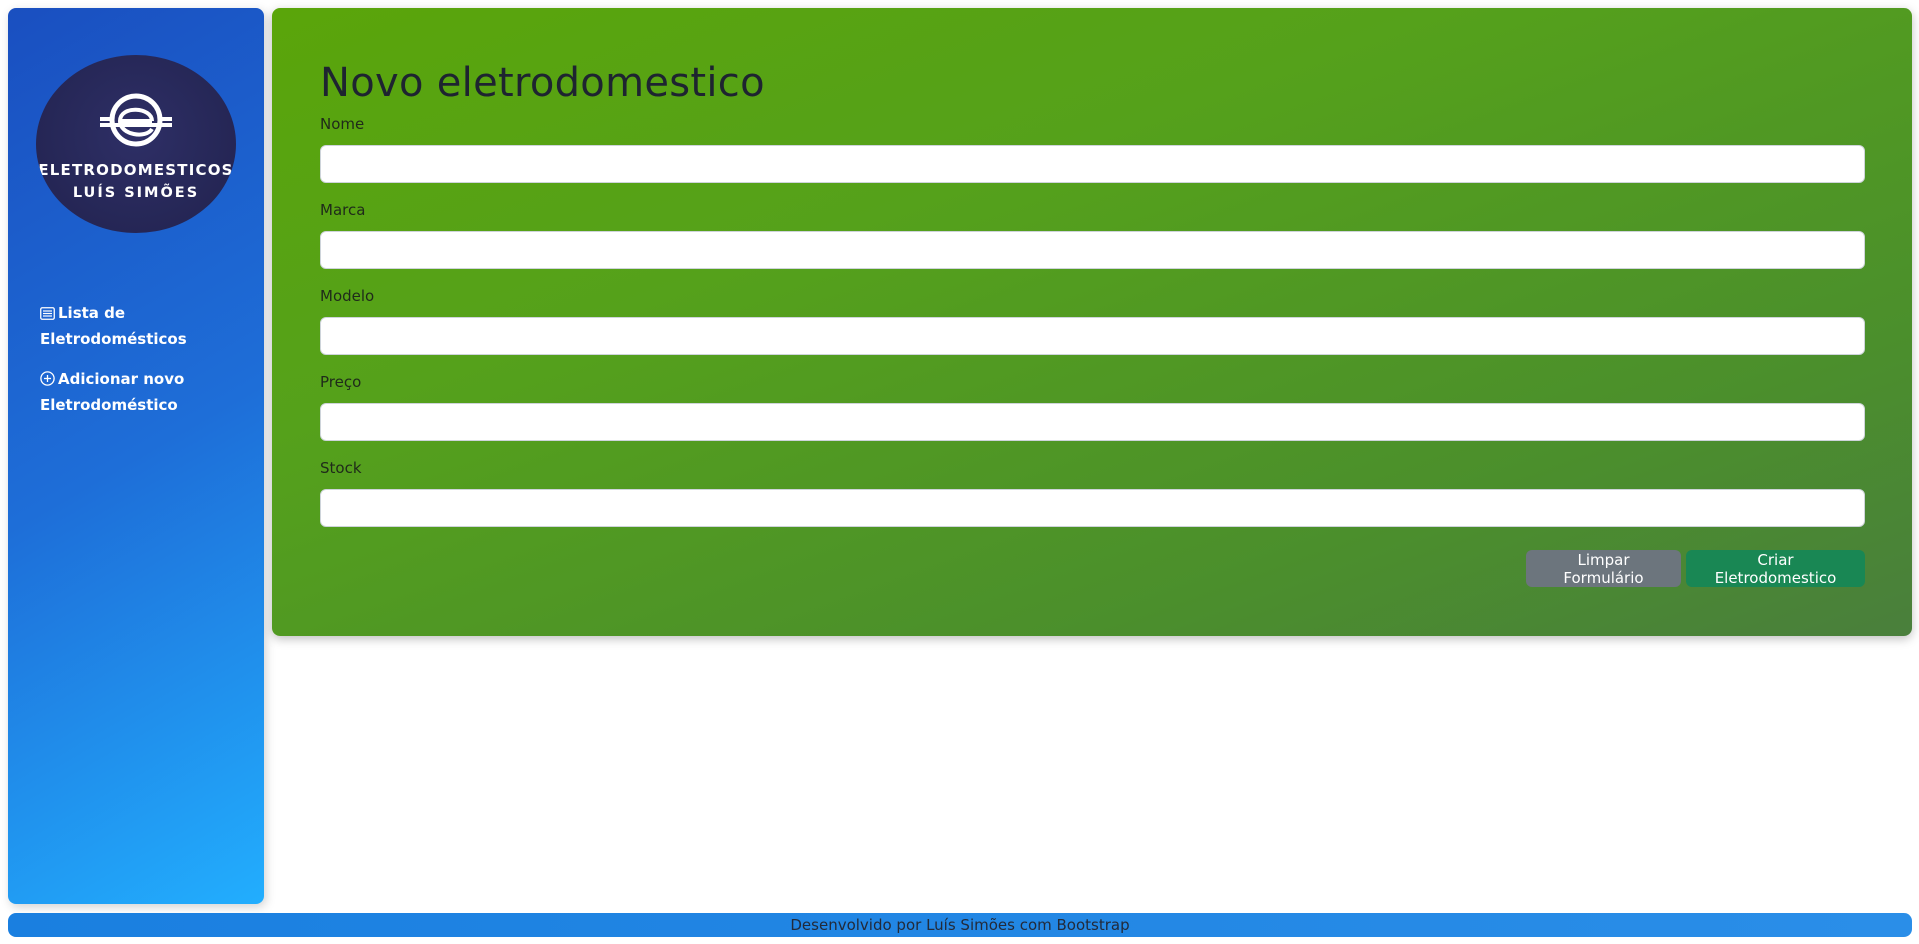 This screenshot has width=1919, height=944. I want to click on clear-form-button: Limpar Formulário, so click(1603, 568).